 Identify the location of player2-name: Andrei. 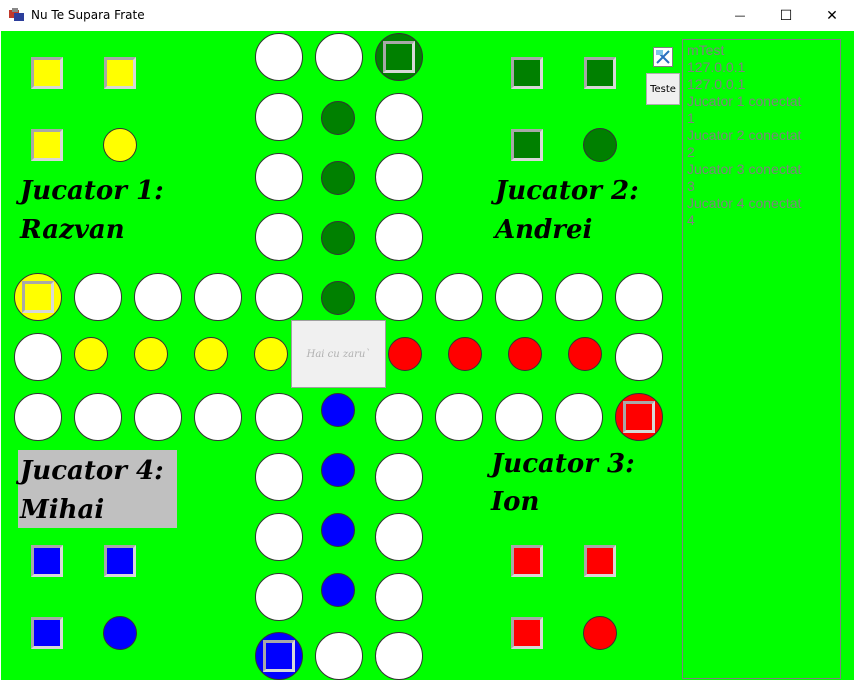
(544, 230).